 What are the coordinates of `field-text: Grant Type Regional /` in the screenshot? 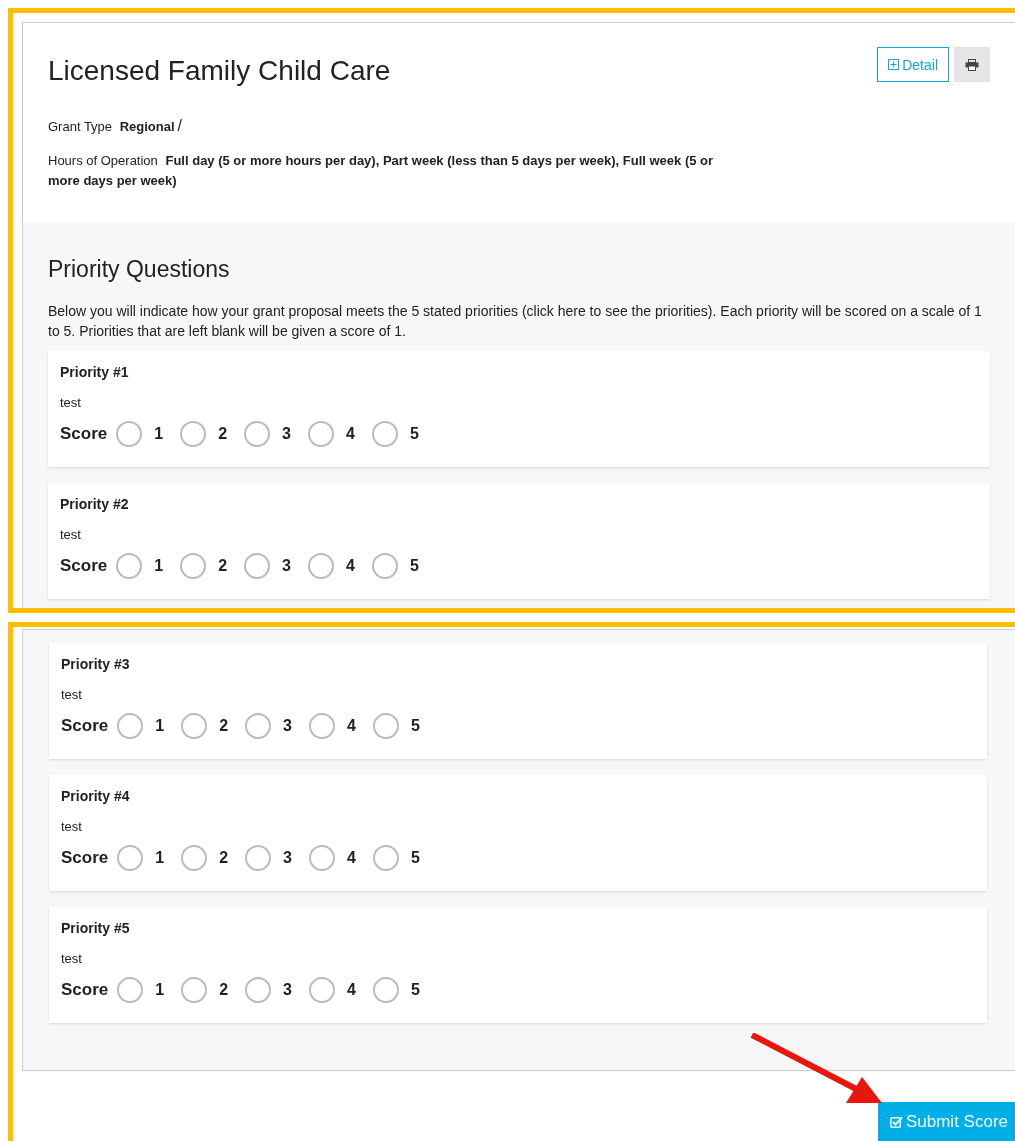 It's located at (116, 126).